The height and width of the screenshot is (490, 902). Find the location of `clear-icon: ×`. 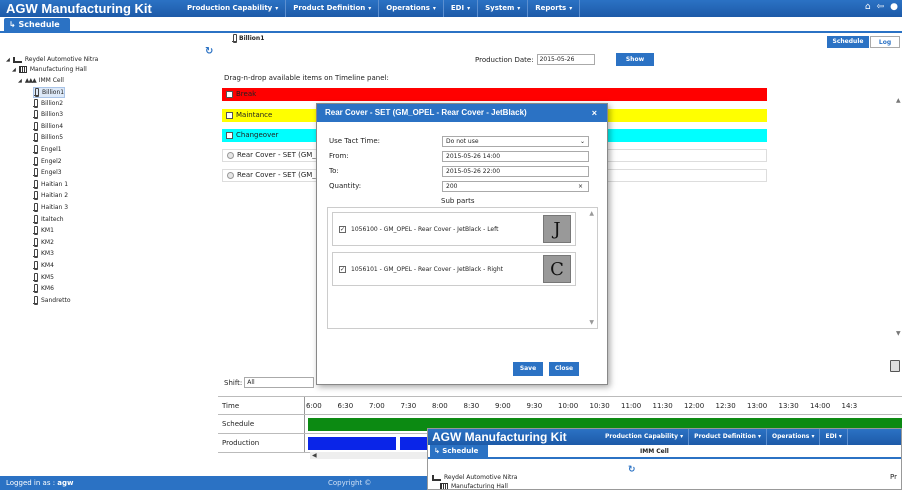

clear-icon: × is located at coordinates (580, 187).